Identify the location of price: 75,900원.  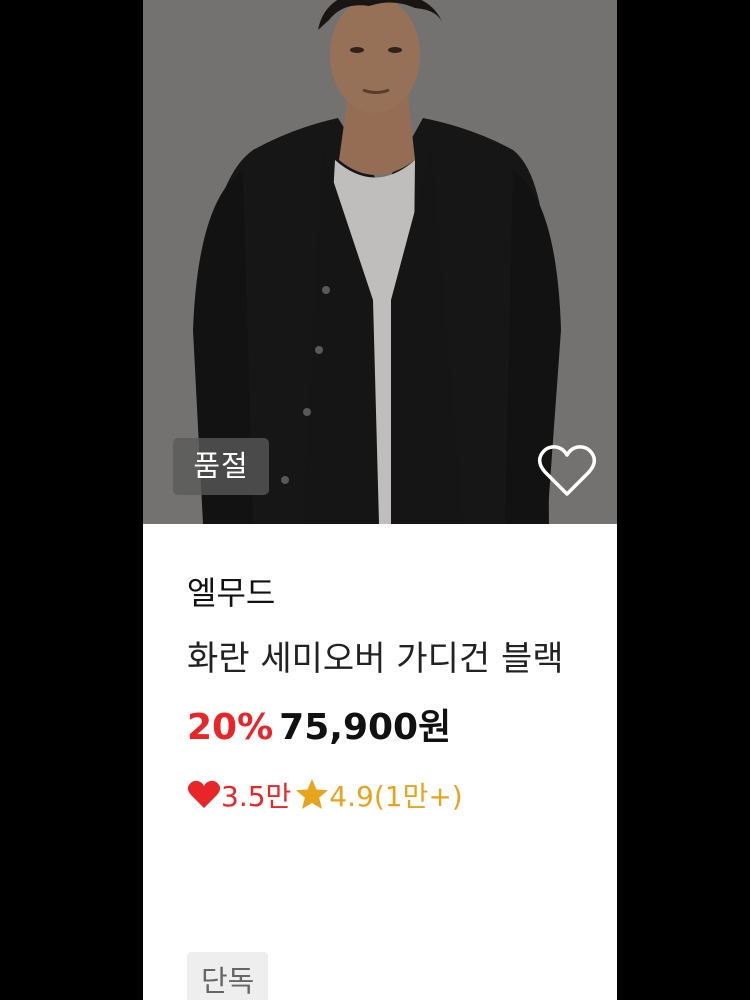
(365, 727).